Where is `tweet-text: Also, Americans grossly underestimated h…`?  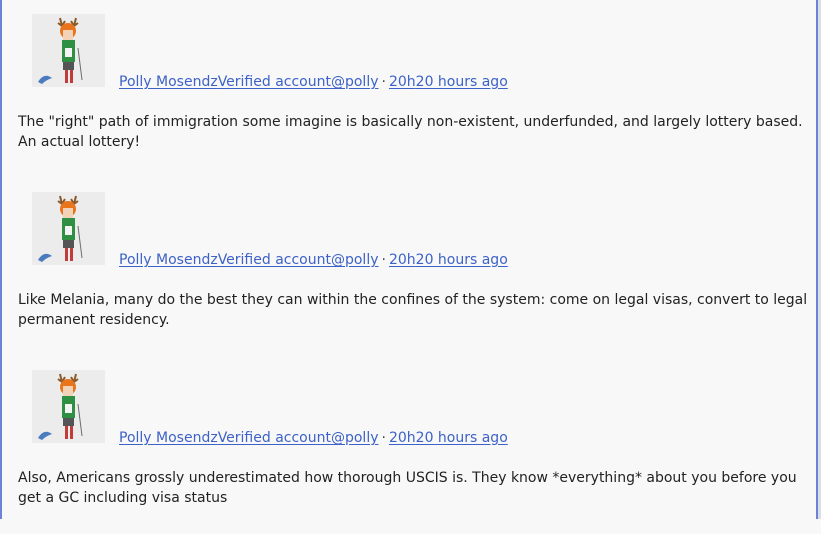
tweet-text: Also, Americans grossly underestimated h… is located at coordinates (407, 488).